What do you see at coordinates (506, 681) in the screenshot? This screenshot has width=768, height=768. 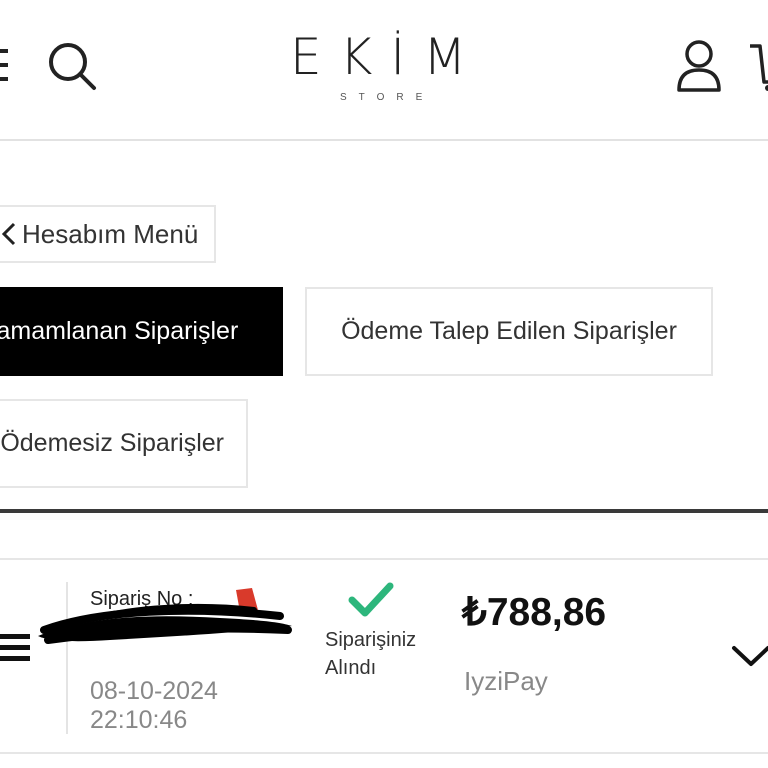 I see `payment-method: IyziPay` at bounding box center [506, 681].